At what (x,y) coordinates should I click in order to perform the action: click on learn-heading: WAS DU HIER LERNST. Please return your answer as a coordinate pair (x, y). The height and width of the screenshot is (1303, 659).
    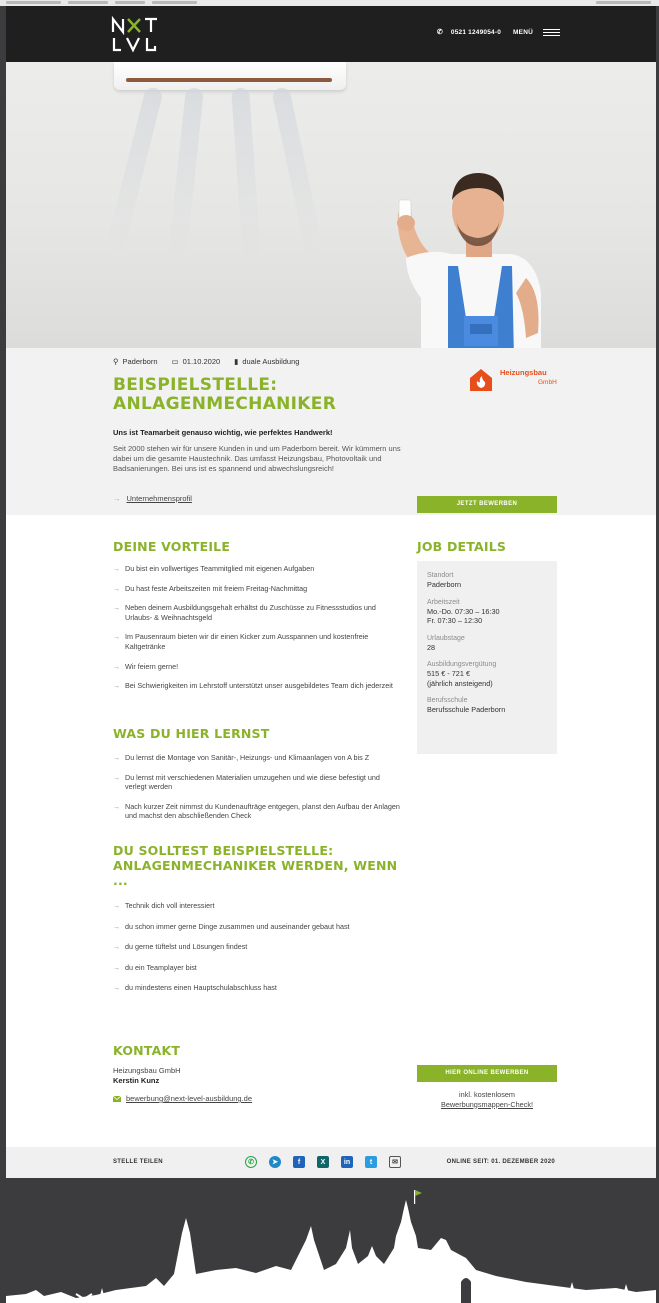
    Looking at the image, I should click on (191, 733).